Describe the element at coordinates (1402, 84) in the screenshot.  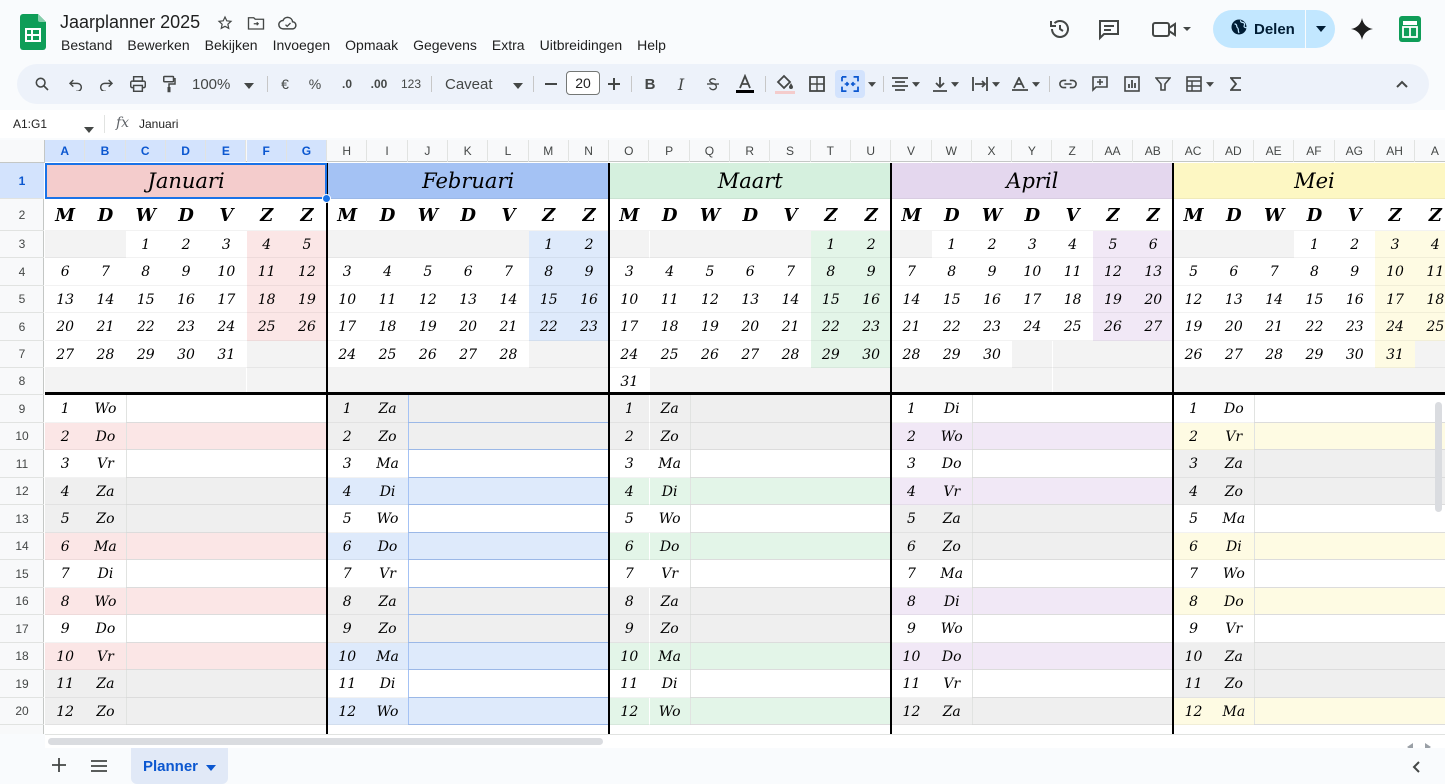
I see `collapse-toolbar-icon` at that location.